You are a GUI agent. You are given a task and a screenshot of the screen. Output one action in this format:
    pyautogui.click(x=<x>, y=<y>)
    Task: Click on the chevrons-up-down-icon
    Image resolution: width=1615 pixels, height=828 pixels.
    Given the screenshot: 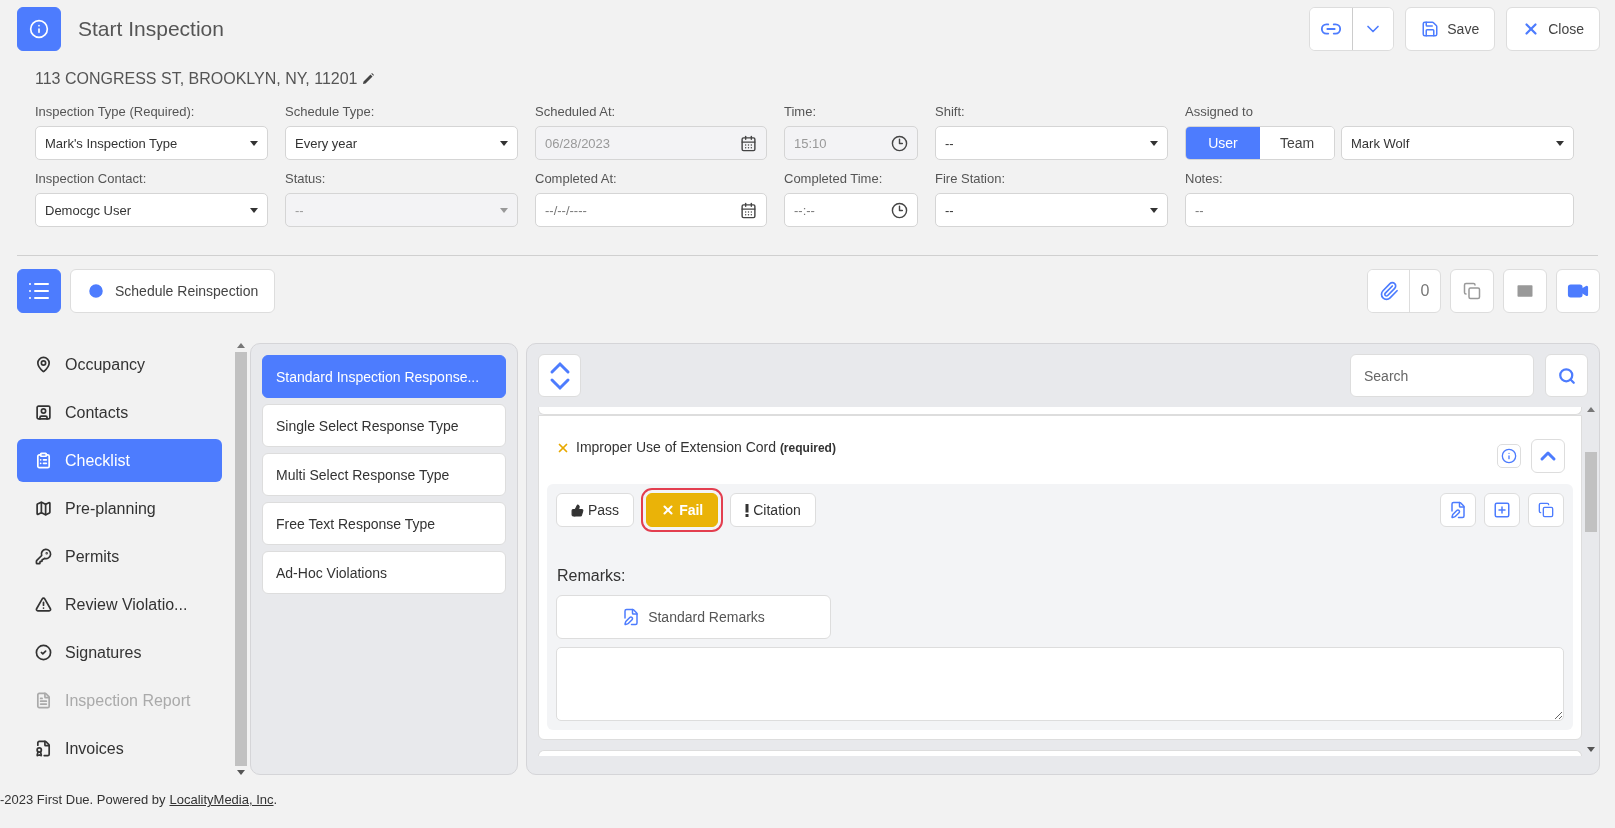 What is the action you would take?
    pyautogui.click(x=559, y=375)
    